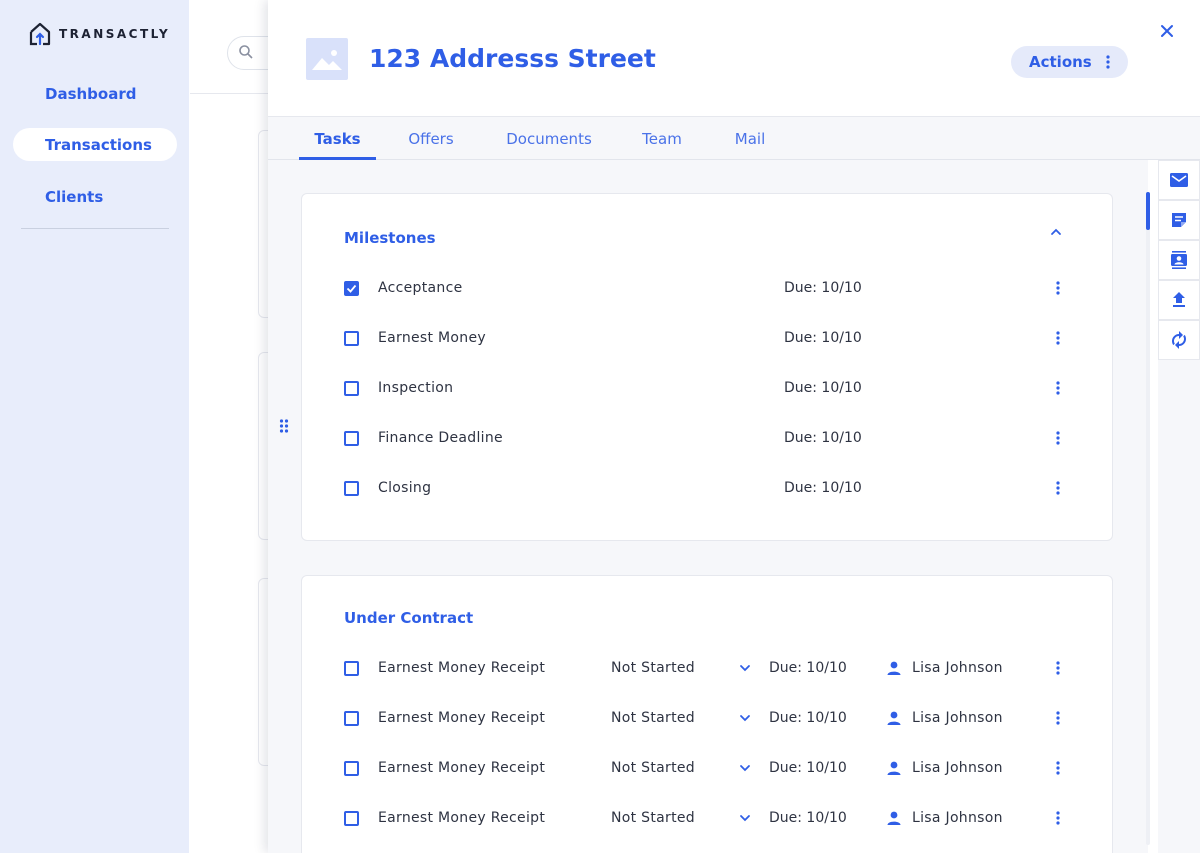 This screenshot has width=1200, height=853. I want to click on upload-icon, so click(1179, 299).